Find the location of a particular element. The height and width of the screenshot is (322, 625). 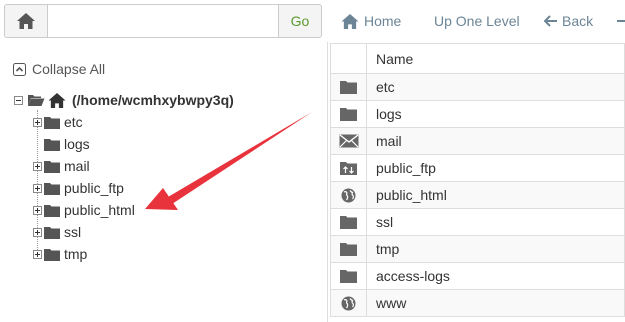

name-column-header: Name is located at coordinates (495, 58).